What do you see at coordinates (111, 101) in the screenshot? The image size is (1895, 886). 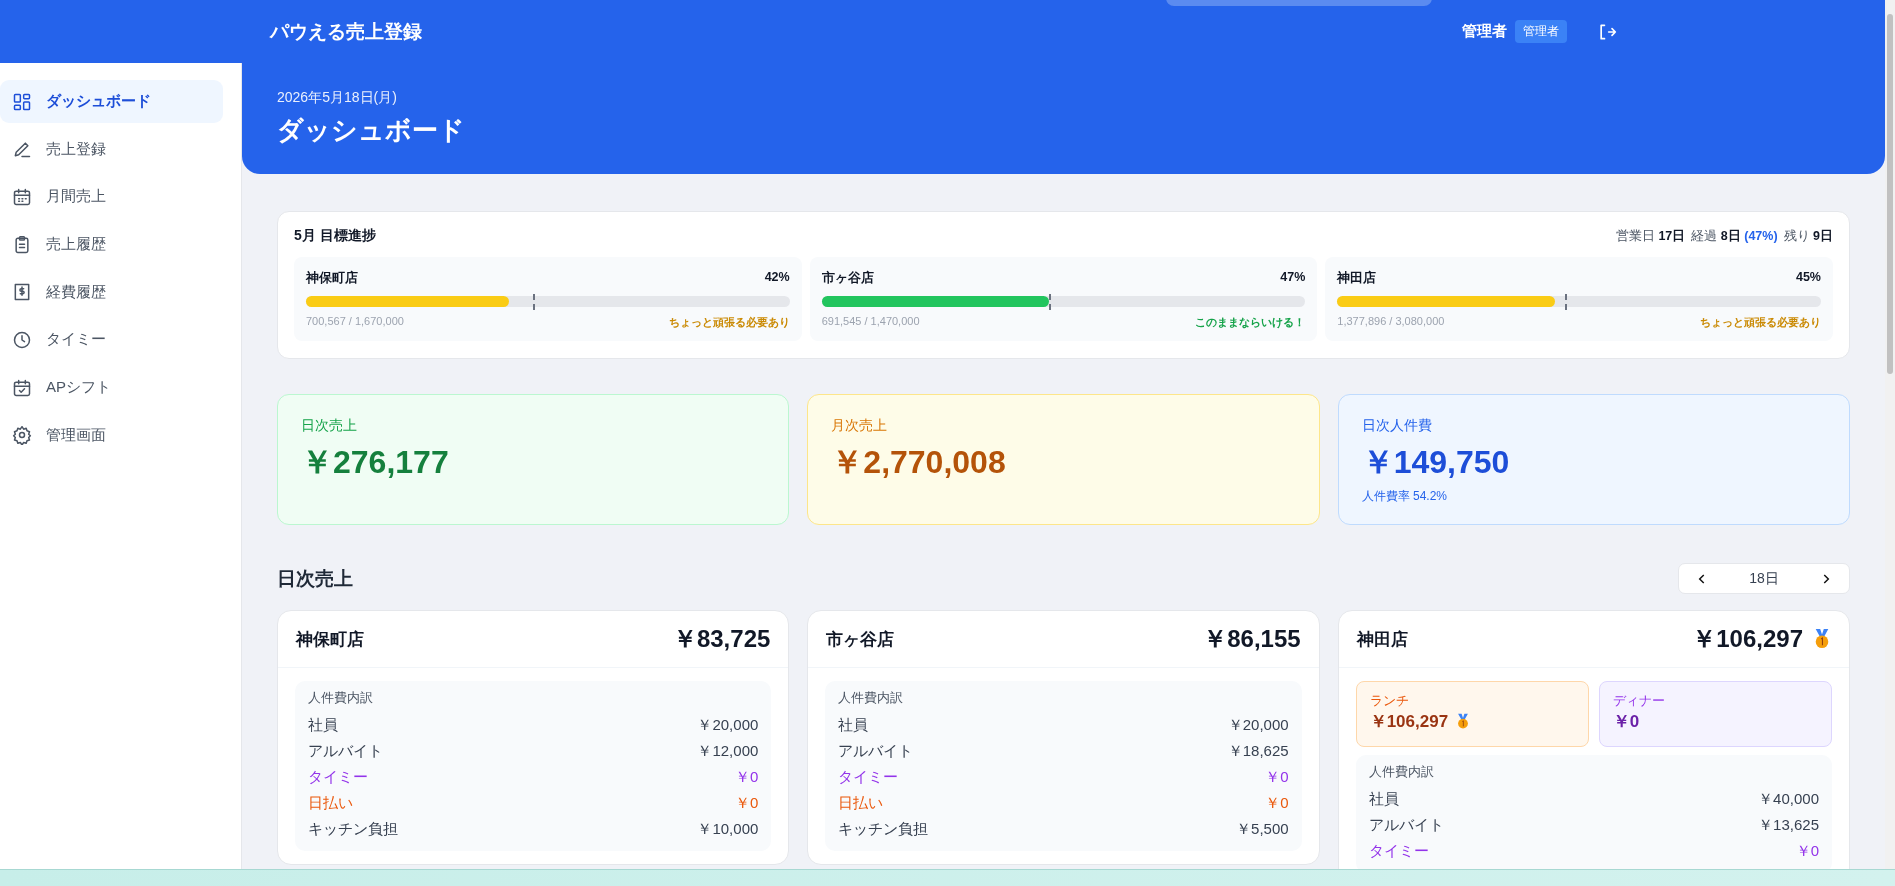 I see `sidebar-item: ダッシュボード` at bounding box center [111, 101].